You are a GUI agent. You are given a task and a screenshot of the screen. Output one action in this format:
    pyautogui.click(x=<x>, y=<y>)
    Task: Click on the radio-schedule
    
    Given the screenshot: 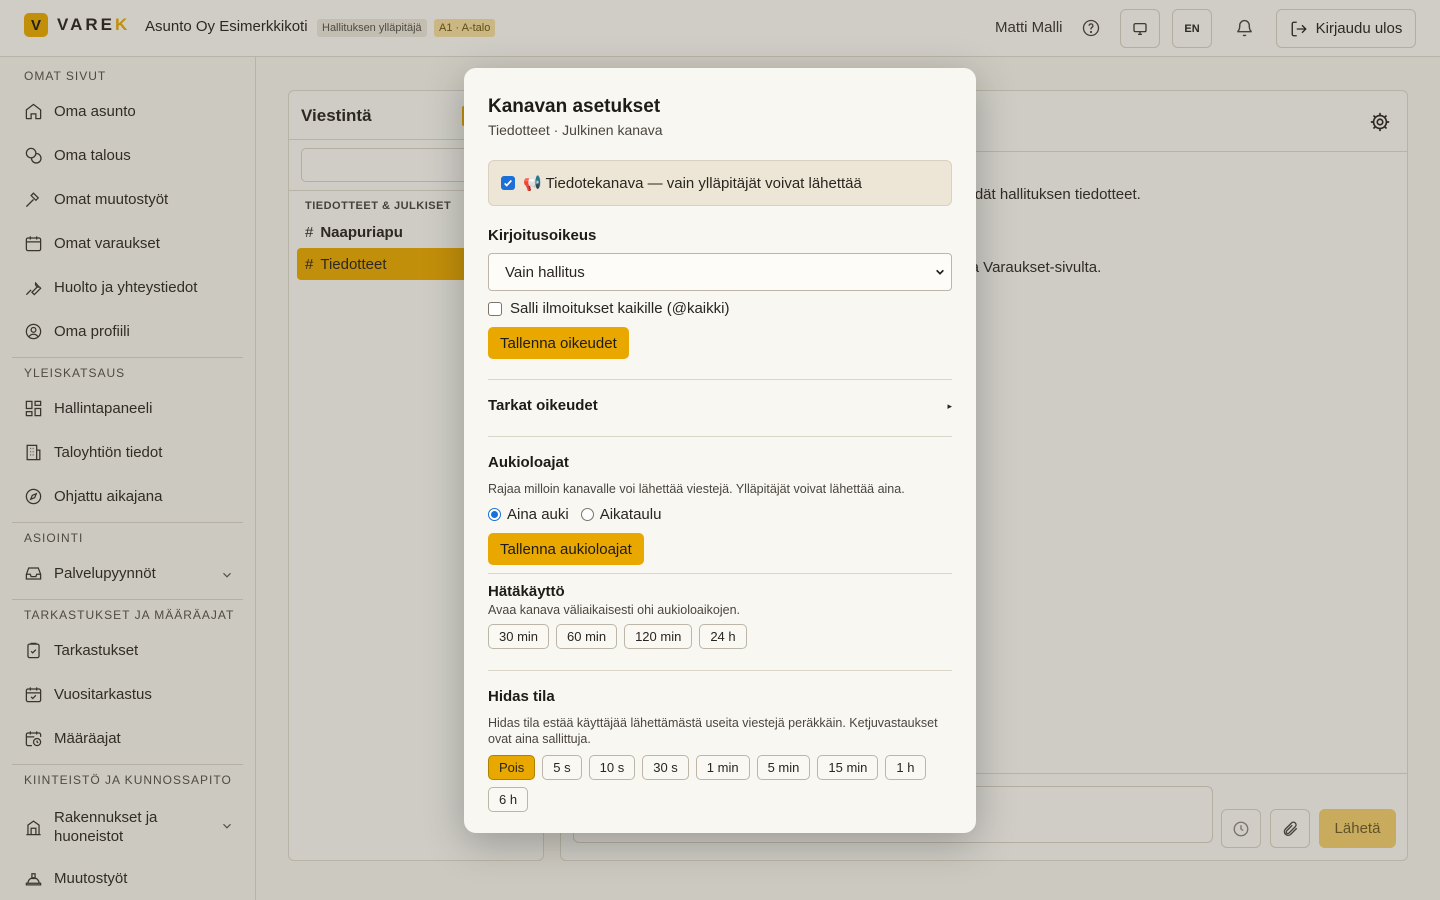 What is the action you would take?
    pyautogui.click(x=587, y=514)
    